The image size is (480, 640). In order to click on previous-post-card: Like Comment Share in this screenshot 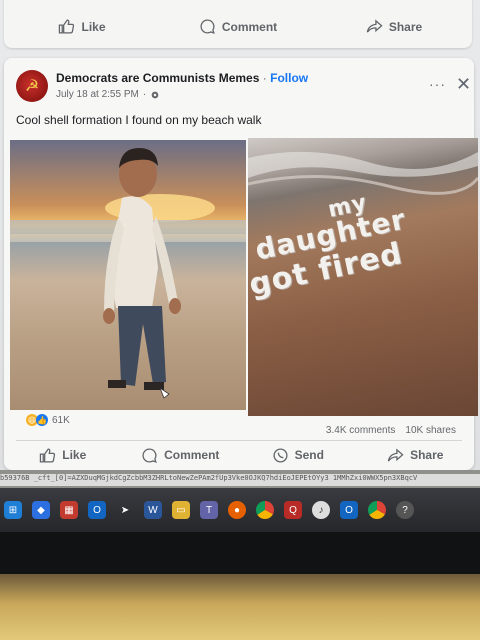, I will do `click(238, 24)`.